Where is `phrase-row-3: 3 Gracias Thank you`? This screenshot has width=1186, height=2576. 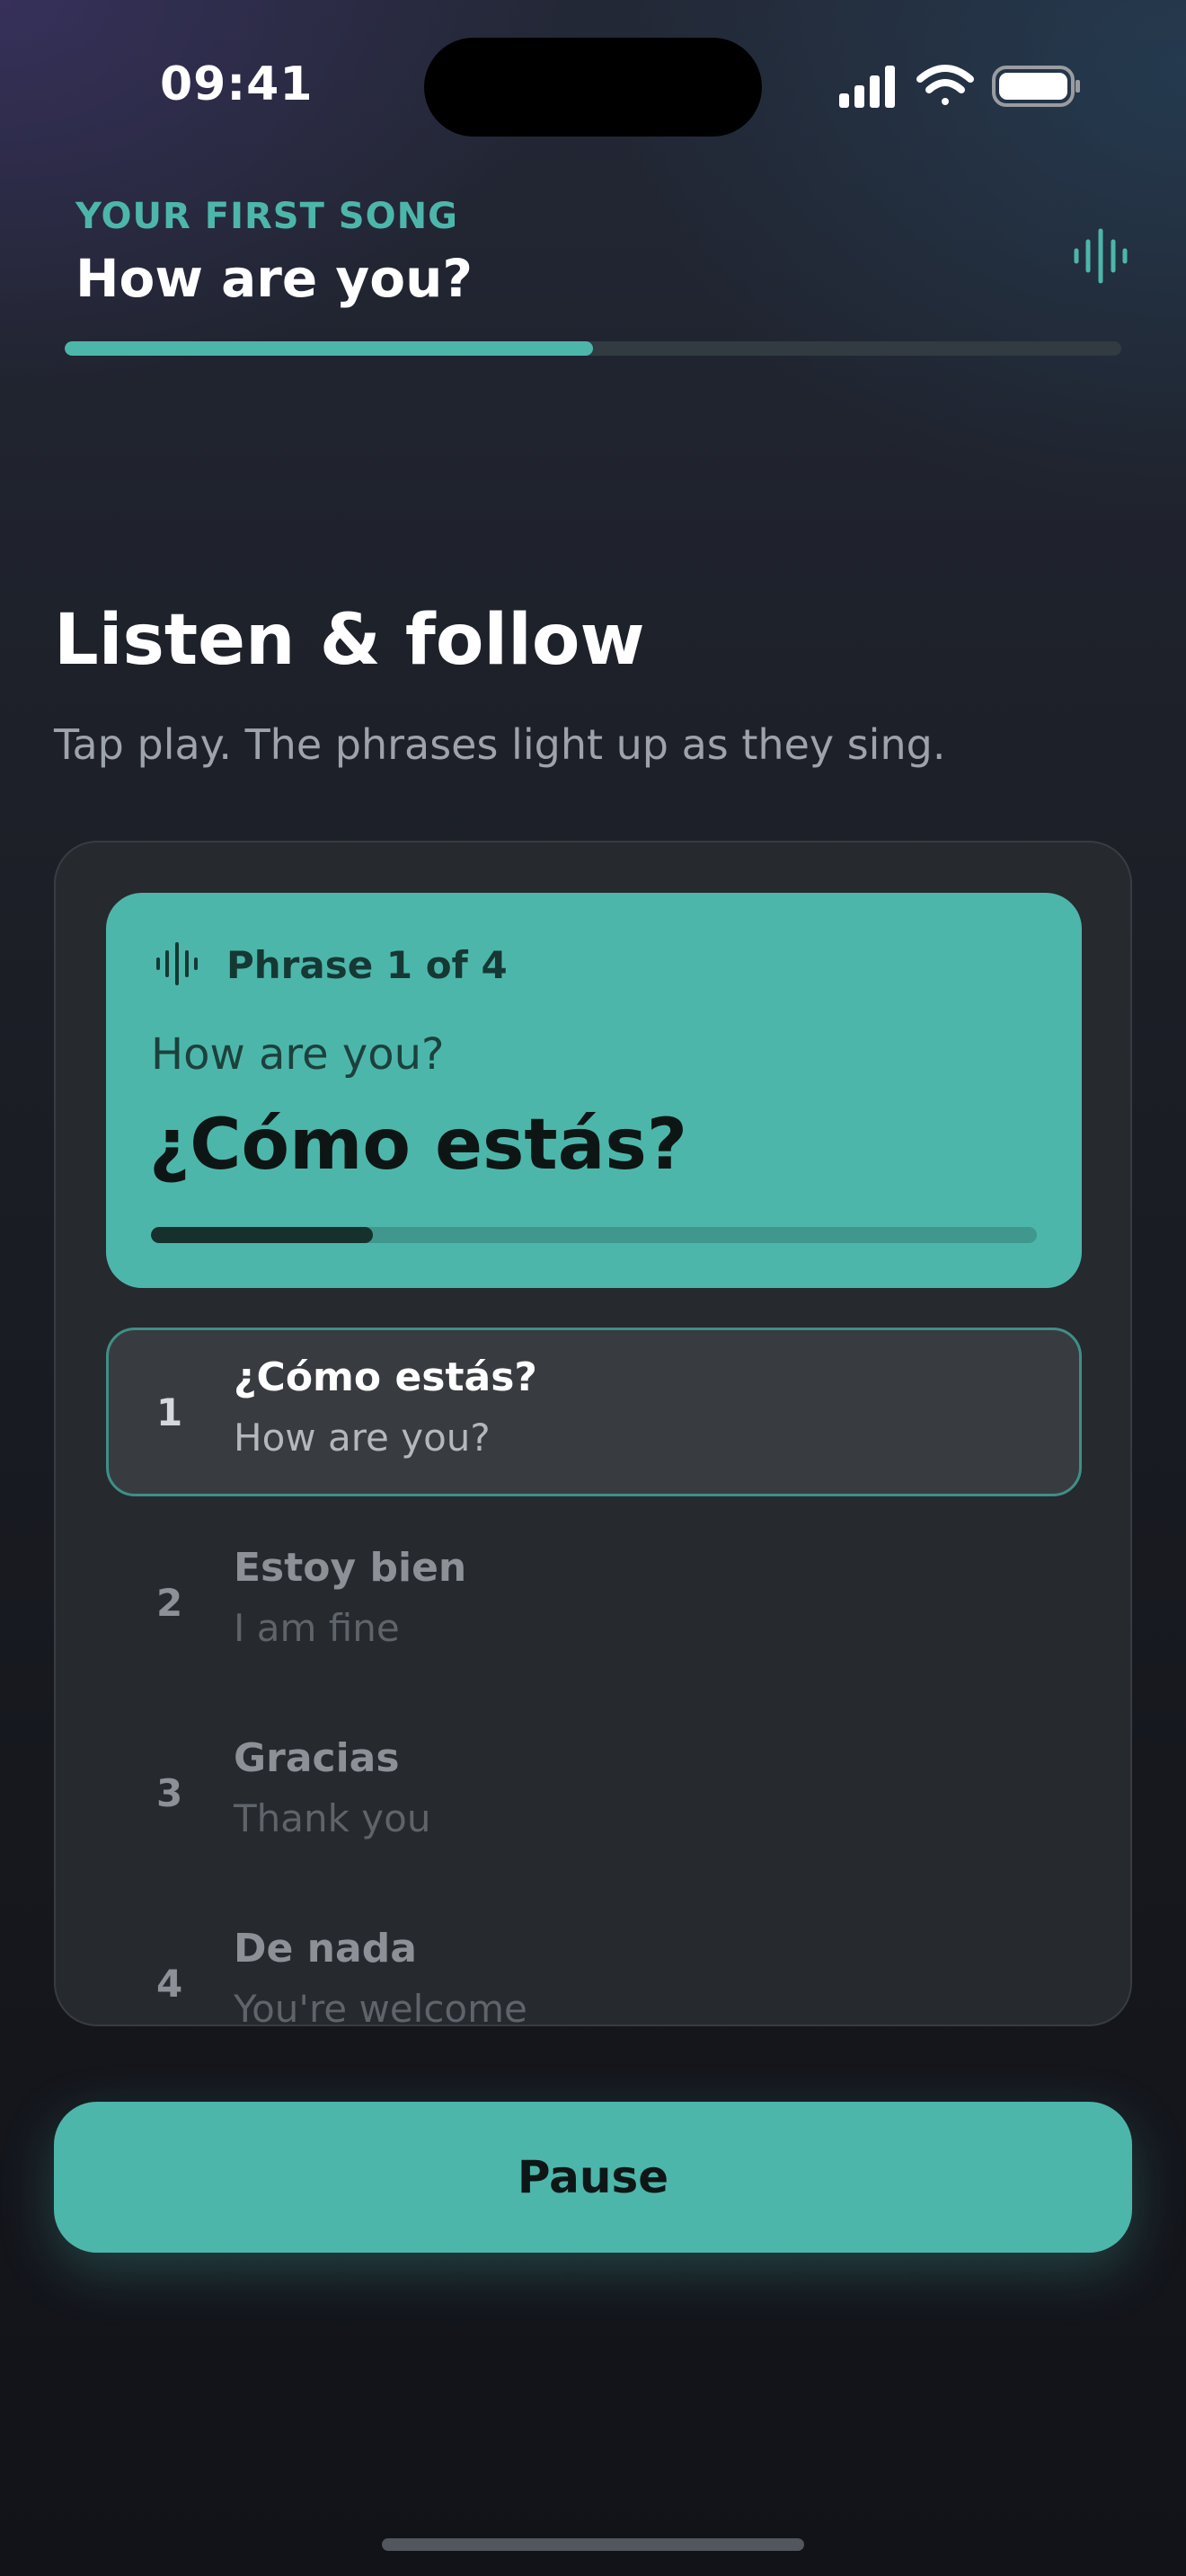 phrase-row-3: 3 Gracias Thank you is located at coordinates (594, 1792).